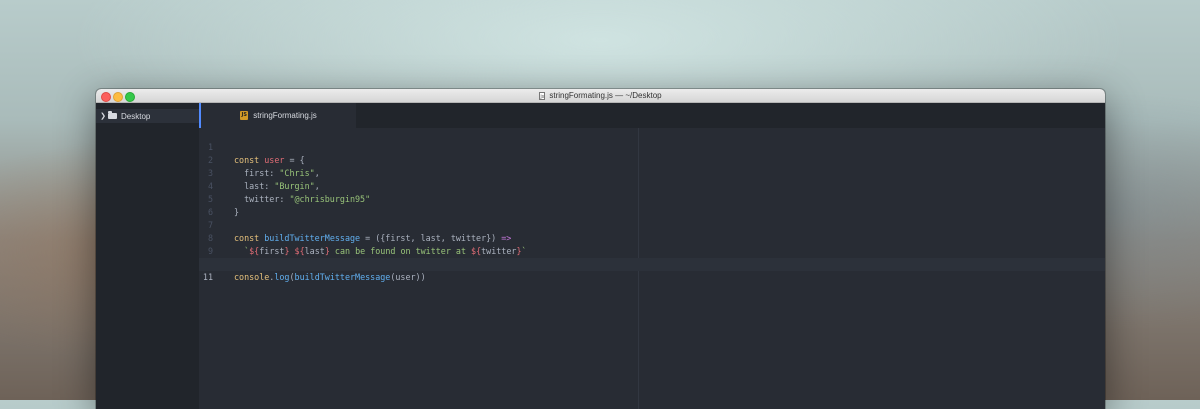 The height and width of the screenshot is (409, 1200). Describe the element at coordinates (652, 185) in the screenshot. I see `code-line: 4 twitter: "@chrisburgin95"` at that location.